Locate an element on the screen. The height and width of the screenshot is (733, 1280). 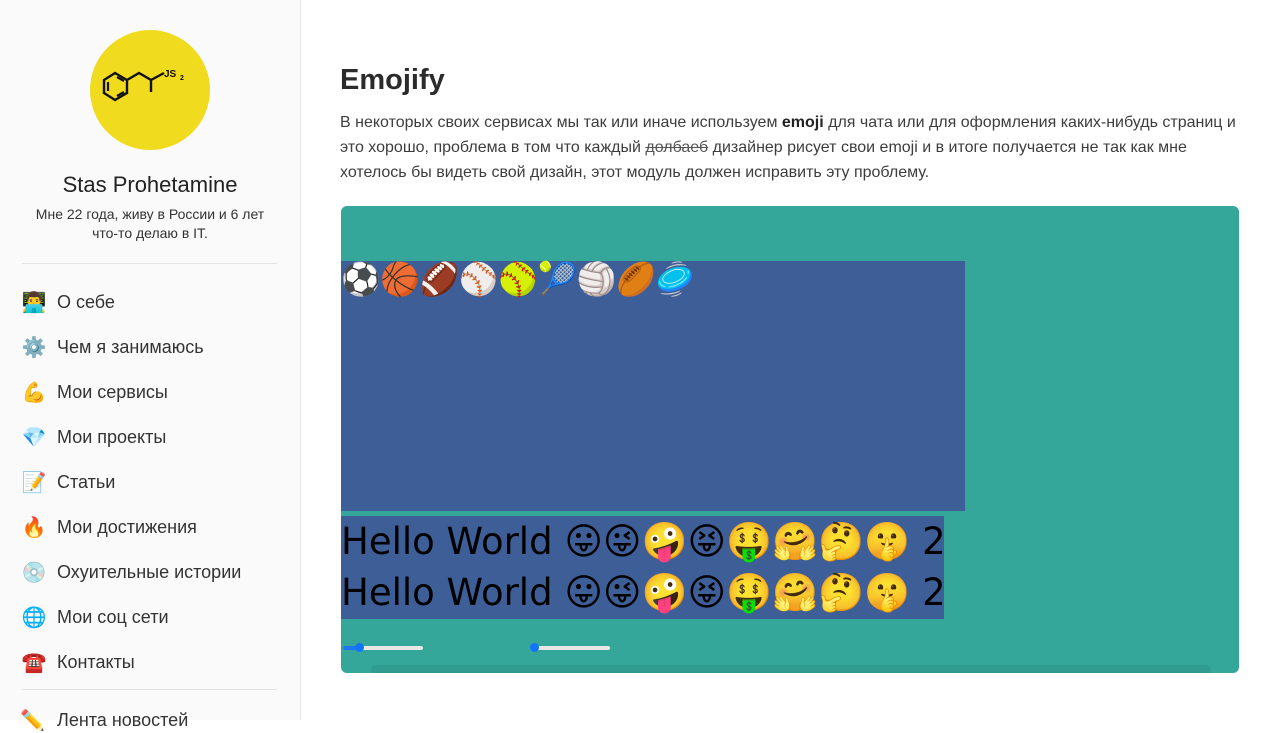
gem-icon: 💎 is located at coordinates (34, 438).